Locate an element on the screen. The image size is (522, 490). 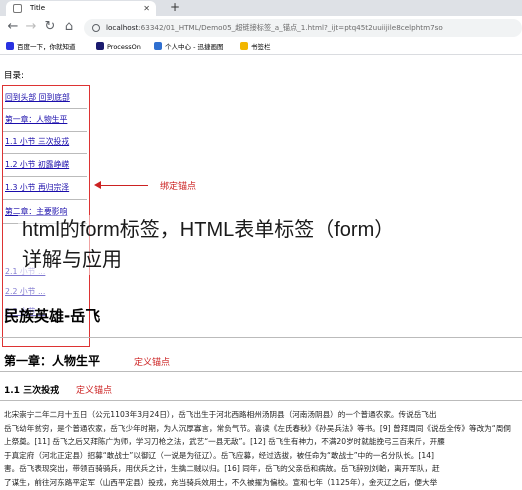
bookmark-processon: ProcessOn is located at coordinates (118, 47).